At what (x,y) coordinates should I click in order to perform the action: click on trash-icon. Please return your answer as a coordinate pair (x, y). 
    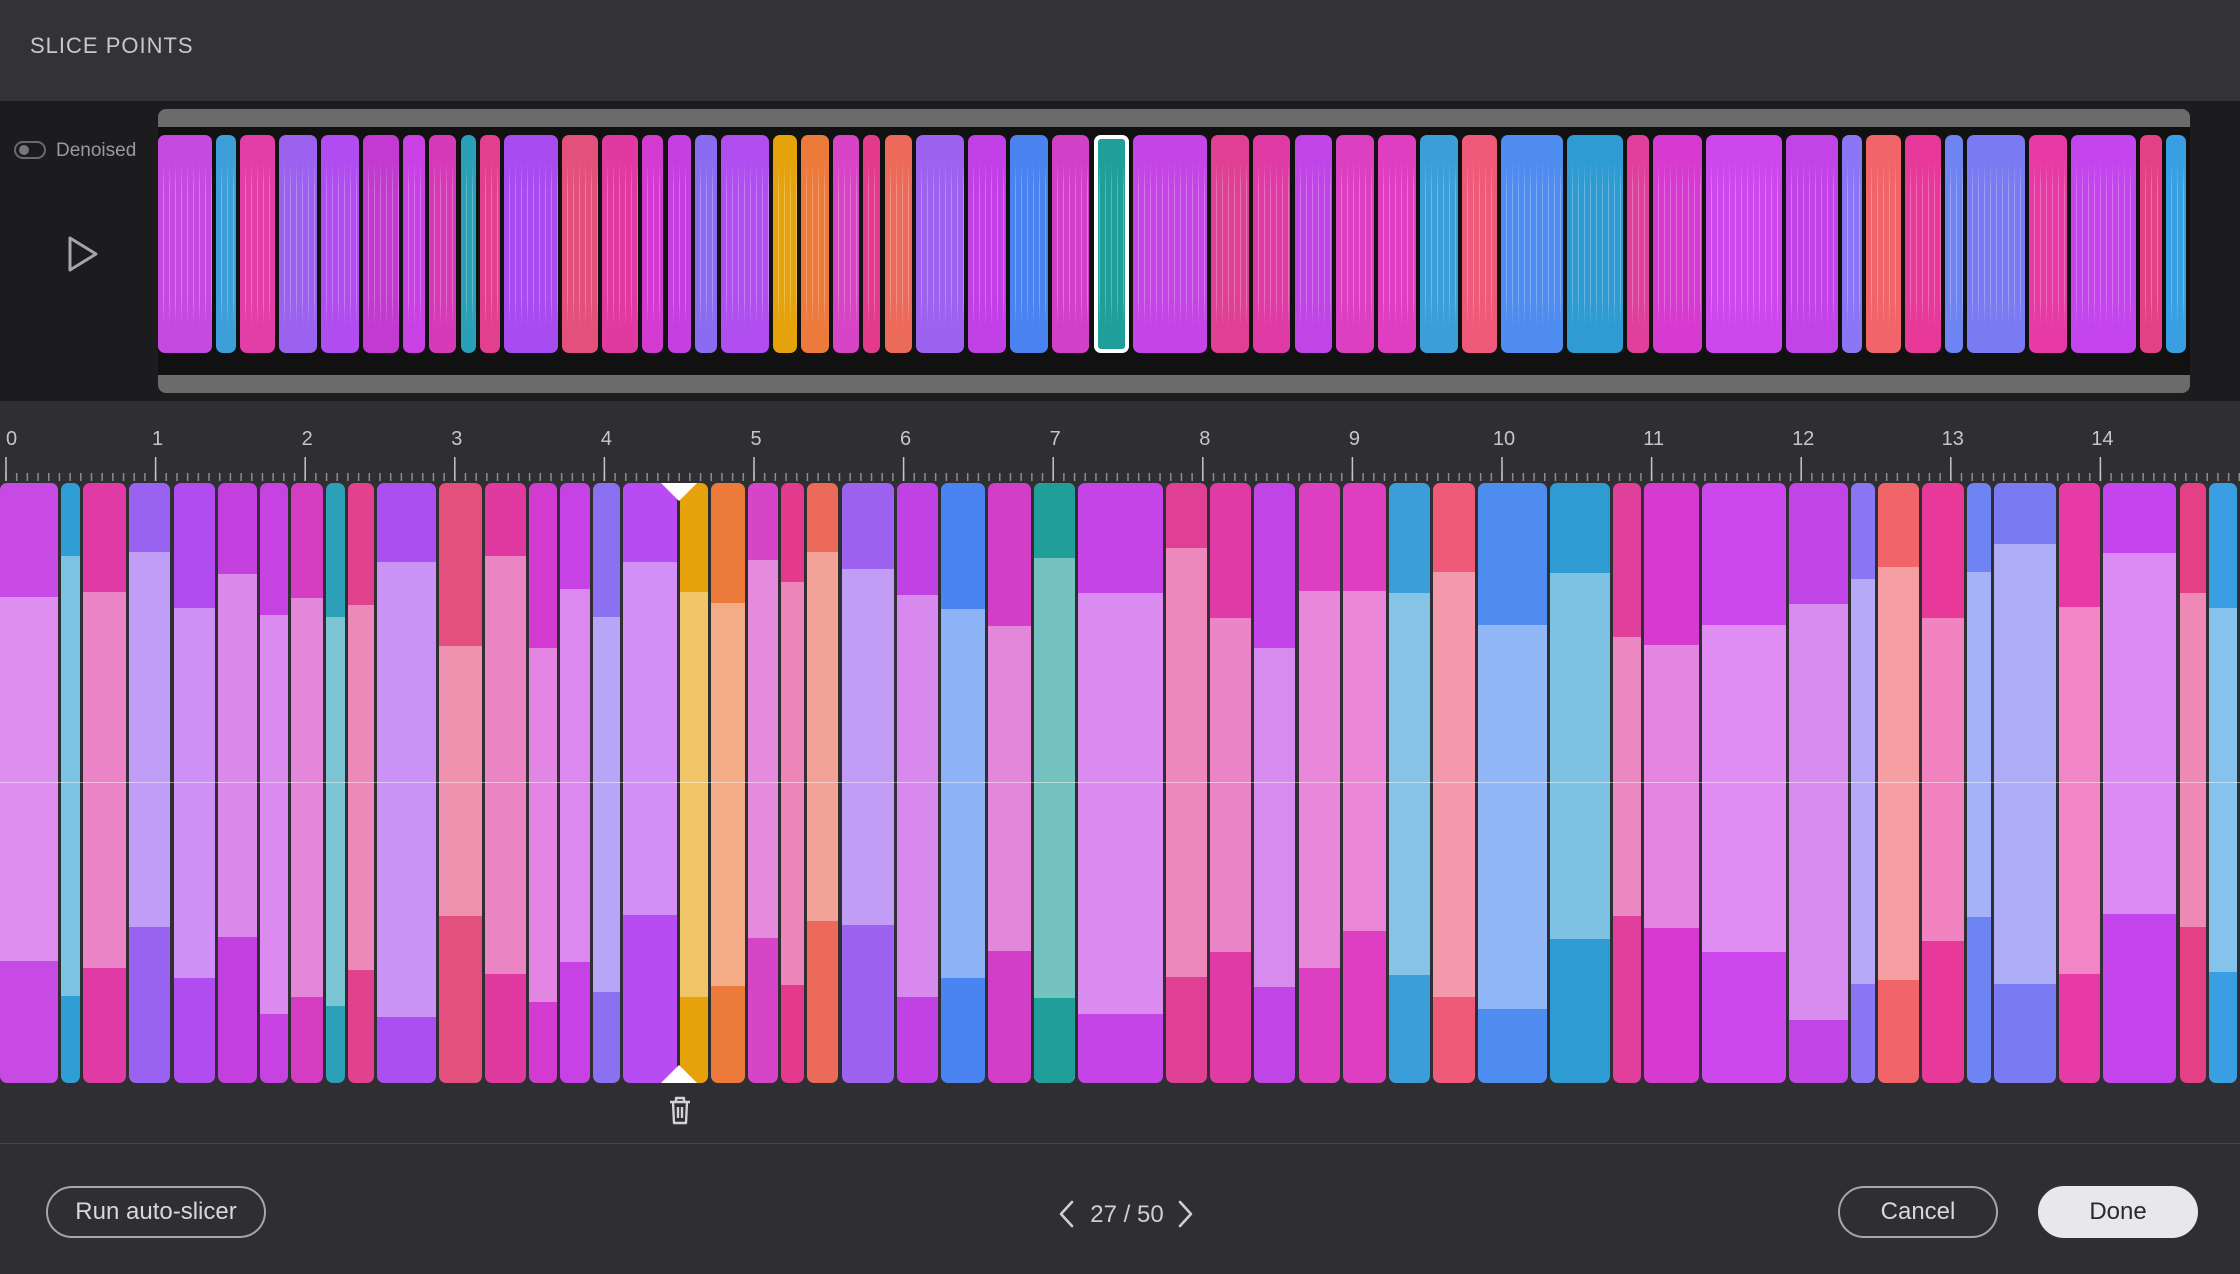
    Looking at the image, I should click on (680, 1110).